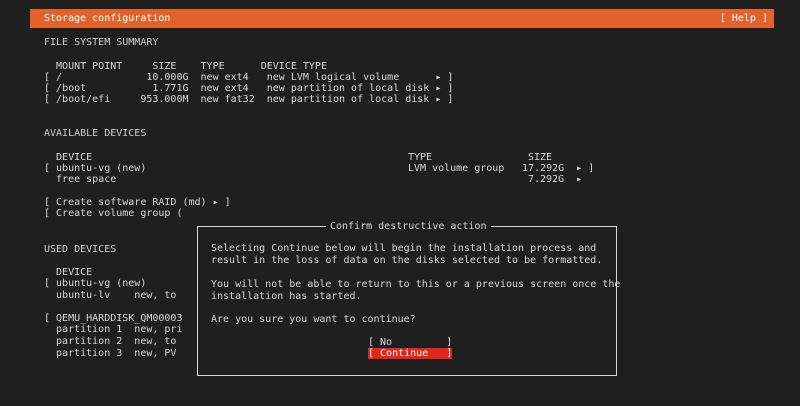 The height and width of the screenshot is (406, 800). Describe the element at coordinates (402, 18) in the screenshot. I see `header-bar: Storage configuration [ Help ]` at that location.